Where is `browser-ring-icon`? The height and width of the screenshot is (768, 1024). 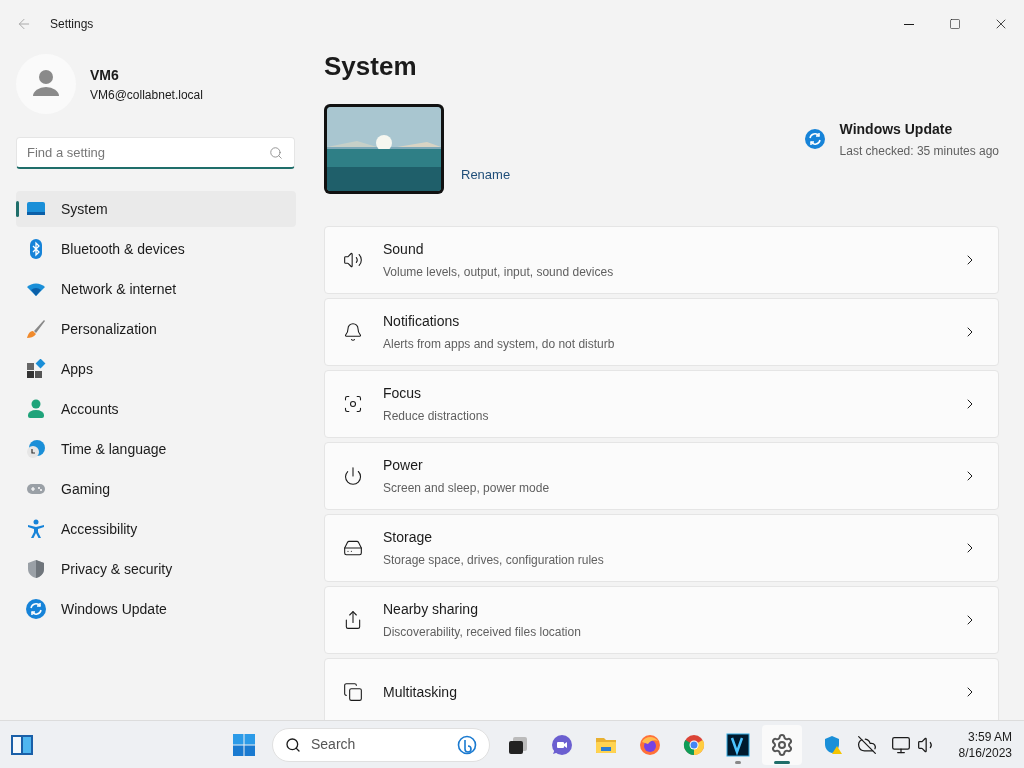 browser-ring-icon is located at coordinates (694, 744).